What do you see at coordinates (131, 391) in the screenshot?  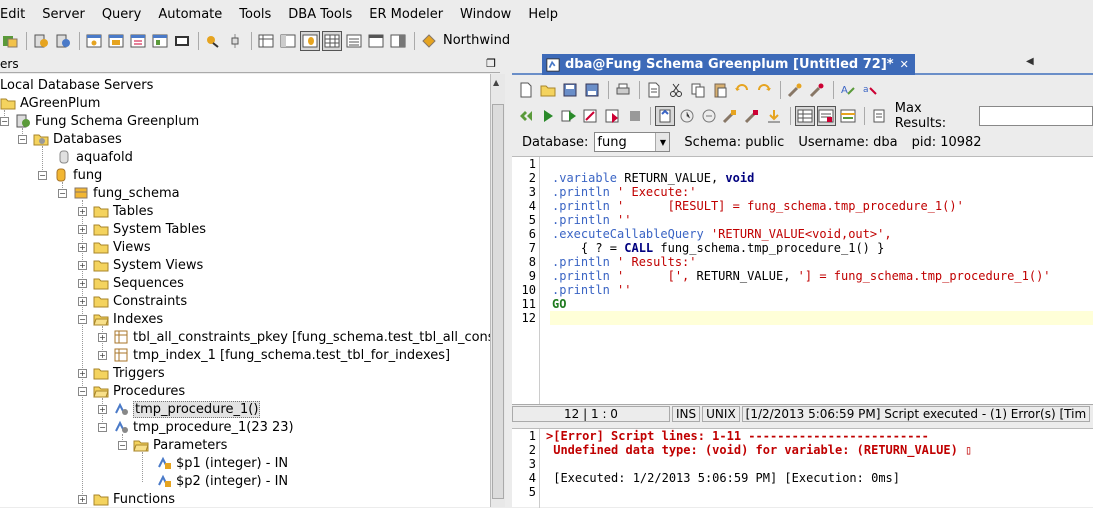 I see `tree-node-procedures: − Procedures` at bounding box center [131, 391].